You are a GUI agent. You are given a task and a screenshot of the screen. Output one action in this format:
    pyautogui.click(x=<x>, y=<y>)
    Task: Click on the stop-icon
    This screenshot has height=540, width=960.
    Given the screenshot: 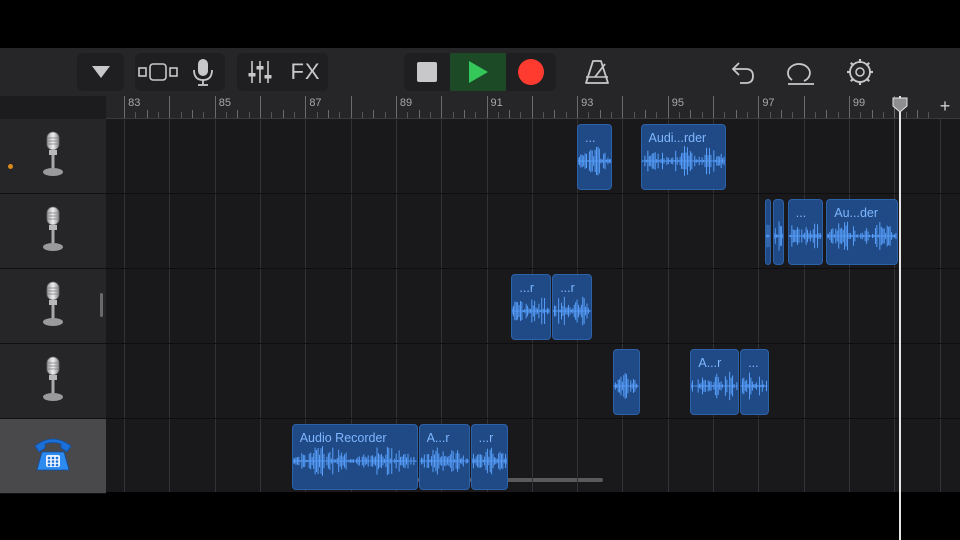 What is the action you would take?
    pyautogui.click(x=427, y=72)
    